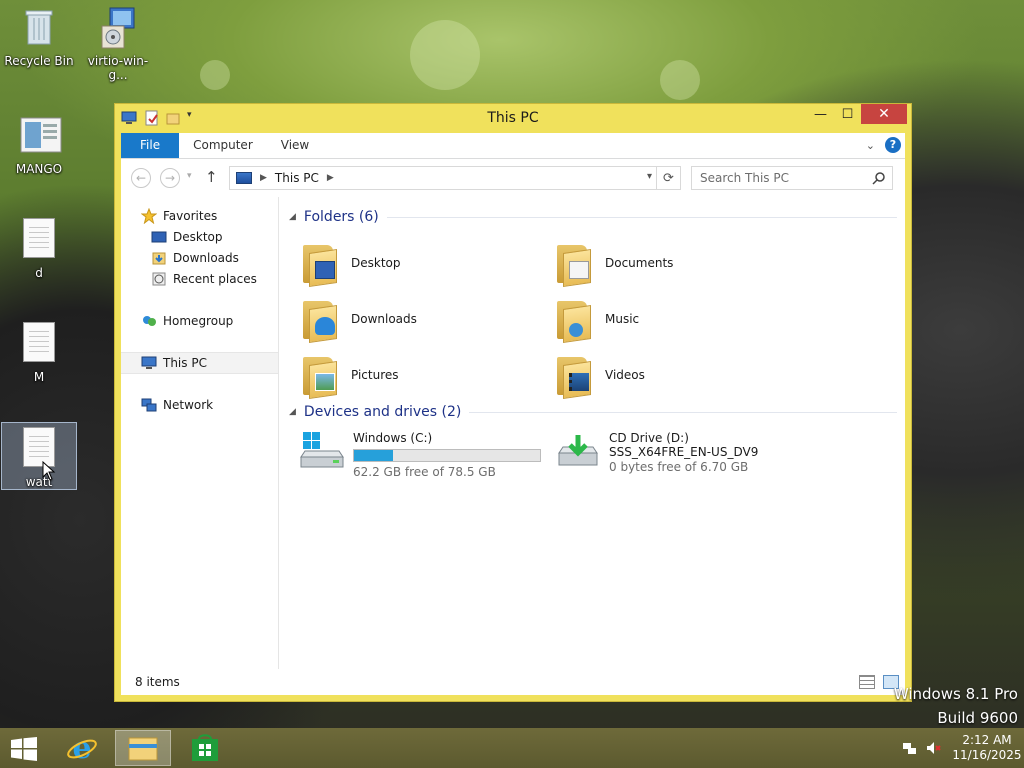 The image size is (1024, 768). I want to click on nav-item-label: Downloads, so click(206, 258).